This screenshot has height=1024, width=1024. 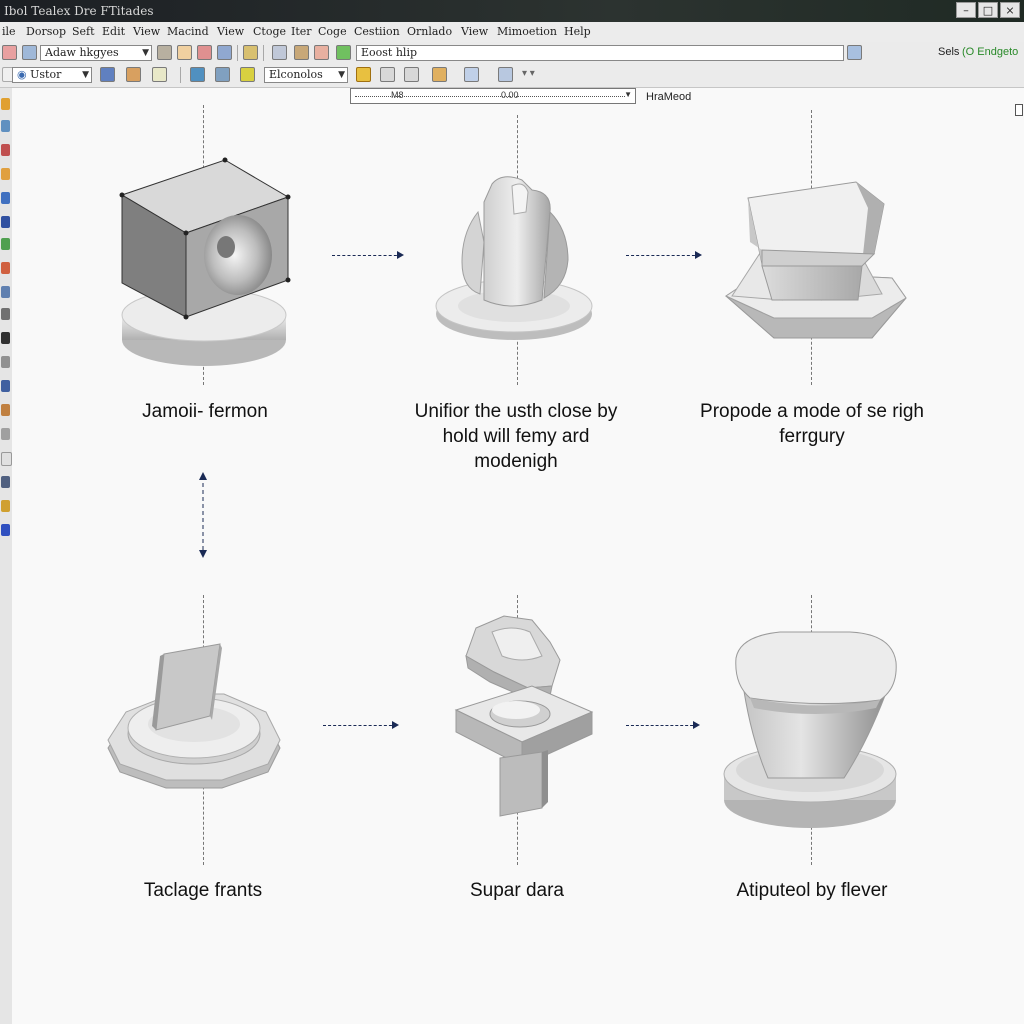 What do you see at coordinates (5, 126) in the screenshot?
I see `select-icon` at bounding box center [5, 126].